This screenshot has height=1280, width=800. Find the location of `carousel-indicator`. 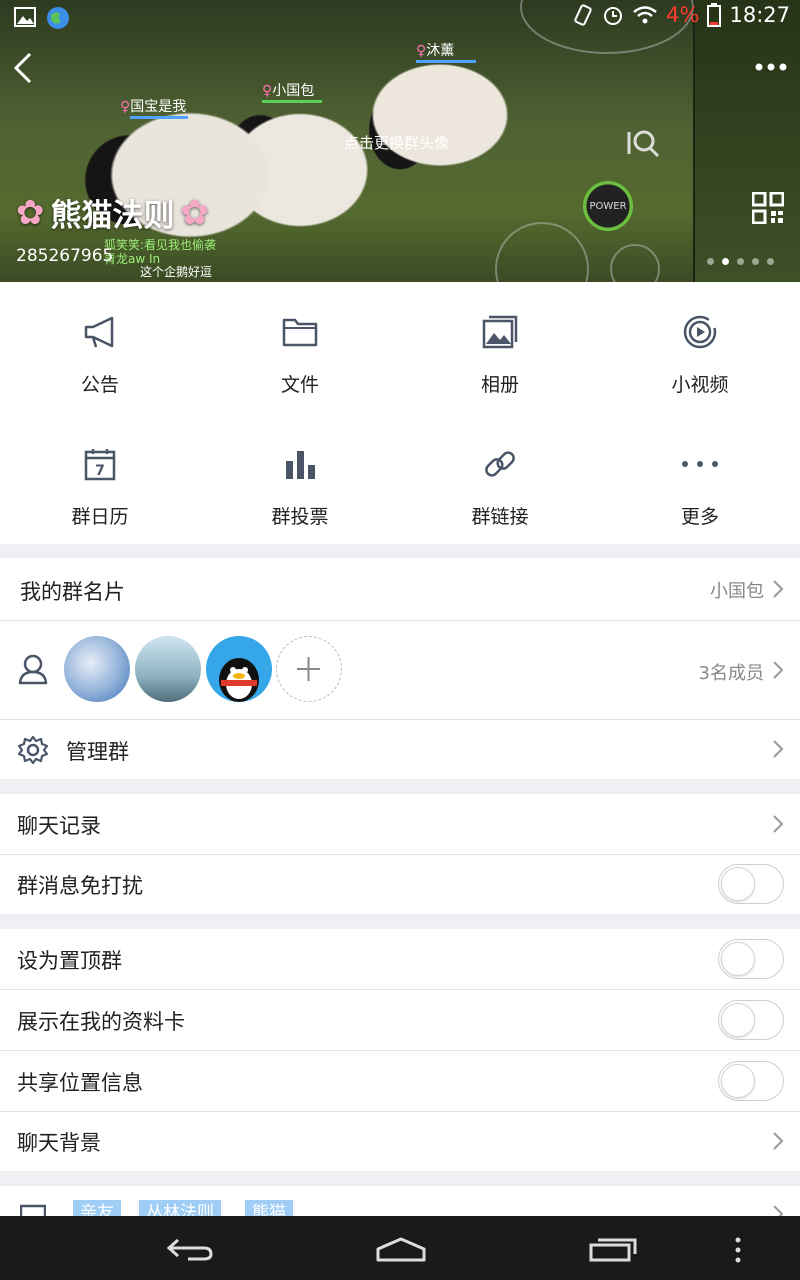

carousel-indicator is located at coordinates (740, 261).